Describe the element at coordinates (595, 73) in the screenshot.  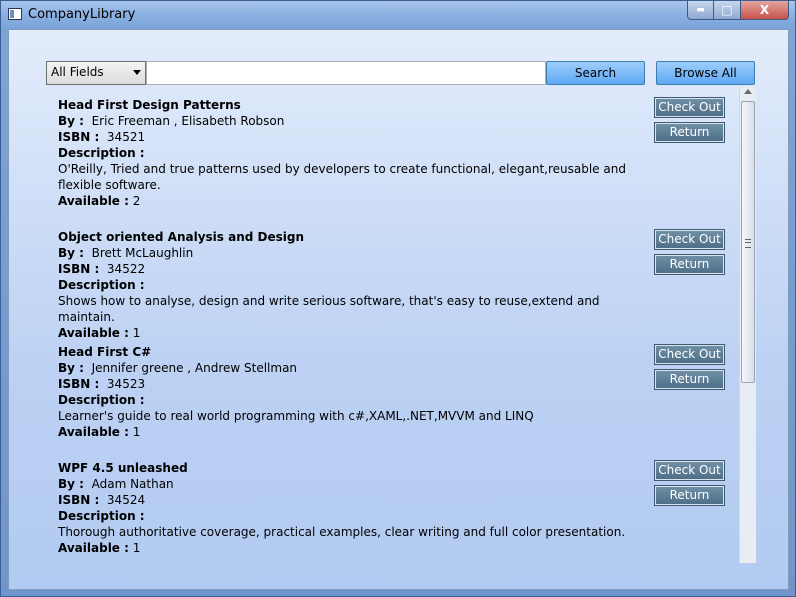
I see `search-button: Search` at that location.